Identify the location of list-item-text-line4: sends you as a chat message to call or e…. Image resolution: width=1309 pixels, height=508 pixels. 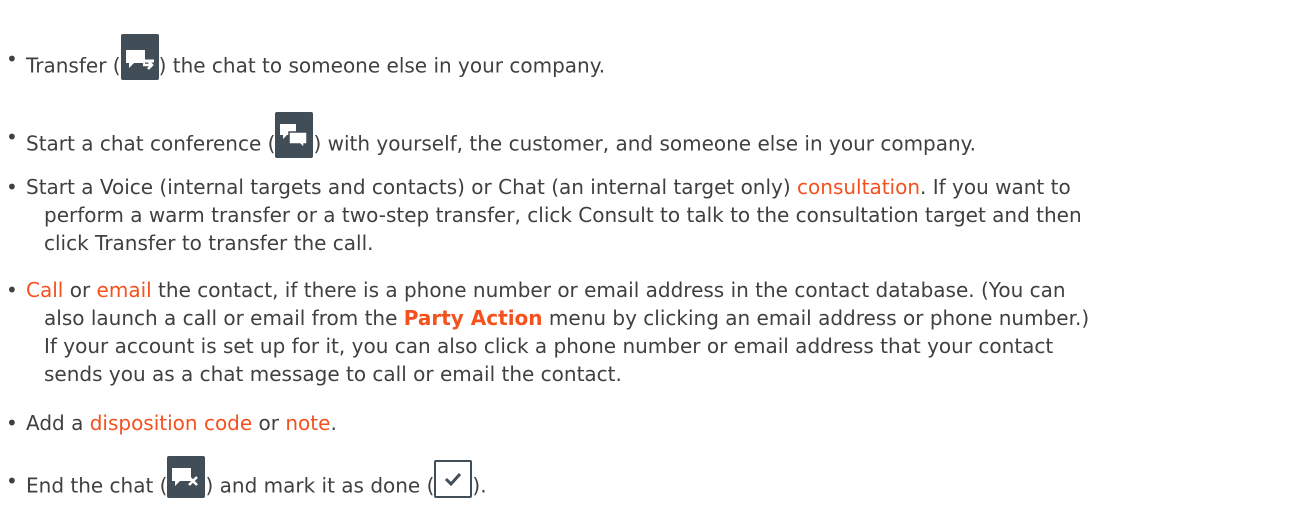
(333, 374).